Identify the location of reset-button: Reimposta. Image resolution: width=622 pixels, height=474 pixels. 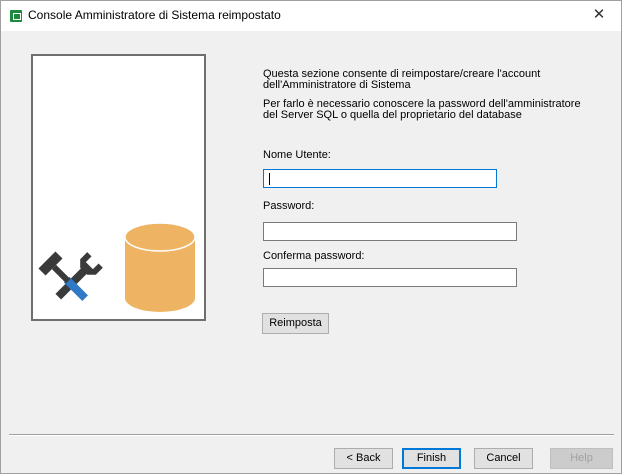
(295, 323).